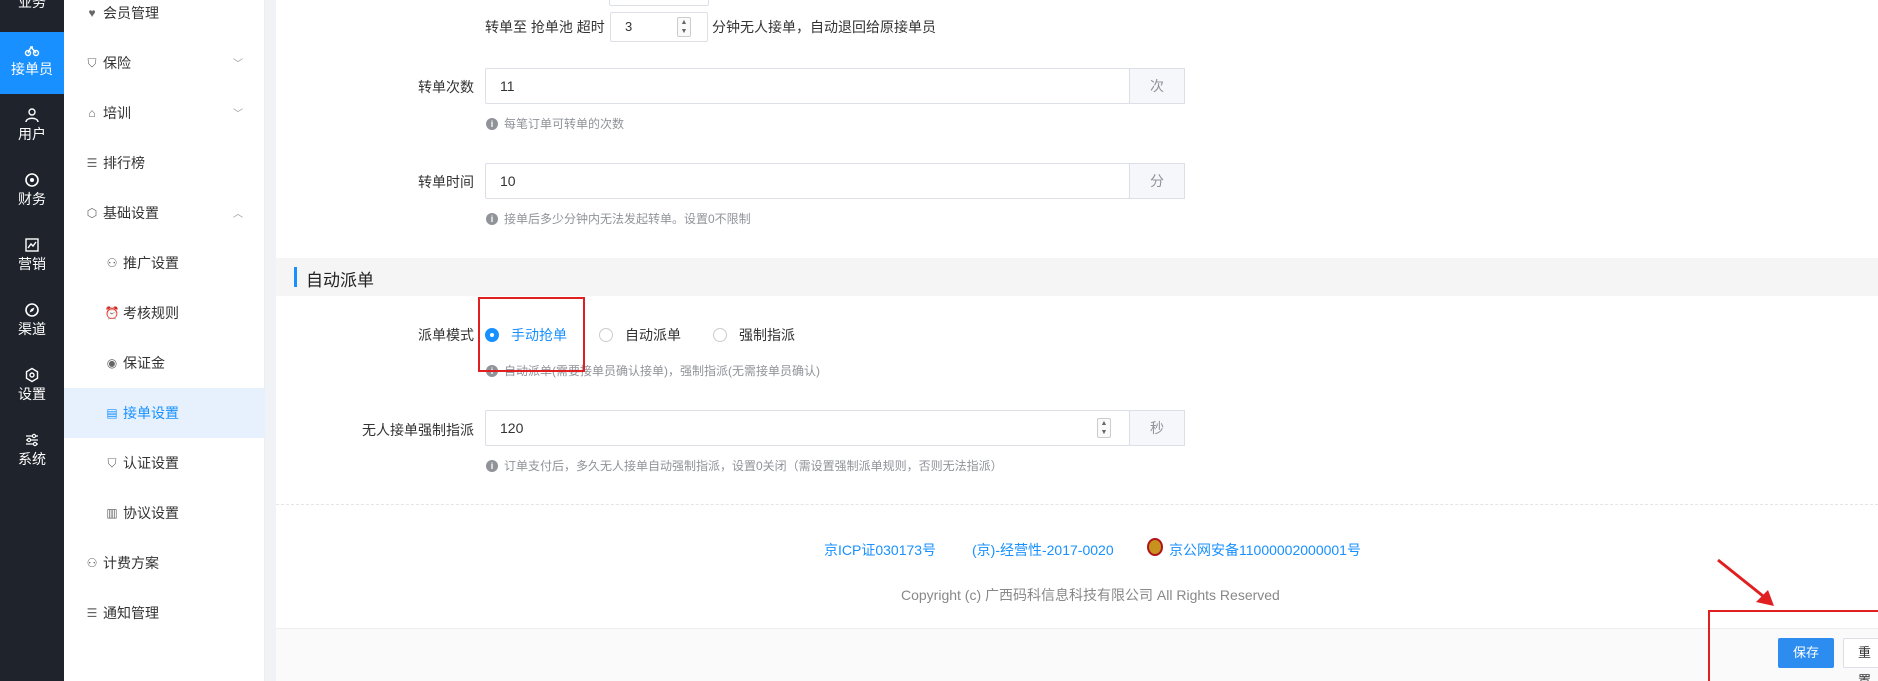 The height and width of the screenshot is (681, 1878). I want to click on sidebar-item-ranking: ☰ 排行榜, so click(164, 163).